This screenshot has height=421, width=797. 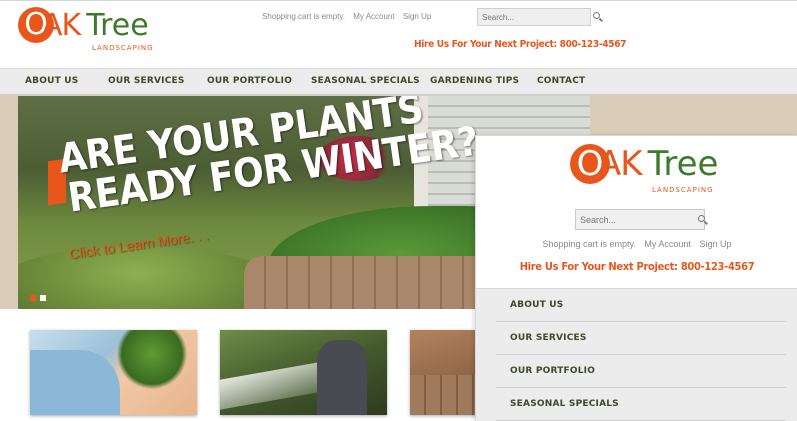 I want to click on mobile-logo-tree-text: Tree, so click(x=683, y=164).